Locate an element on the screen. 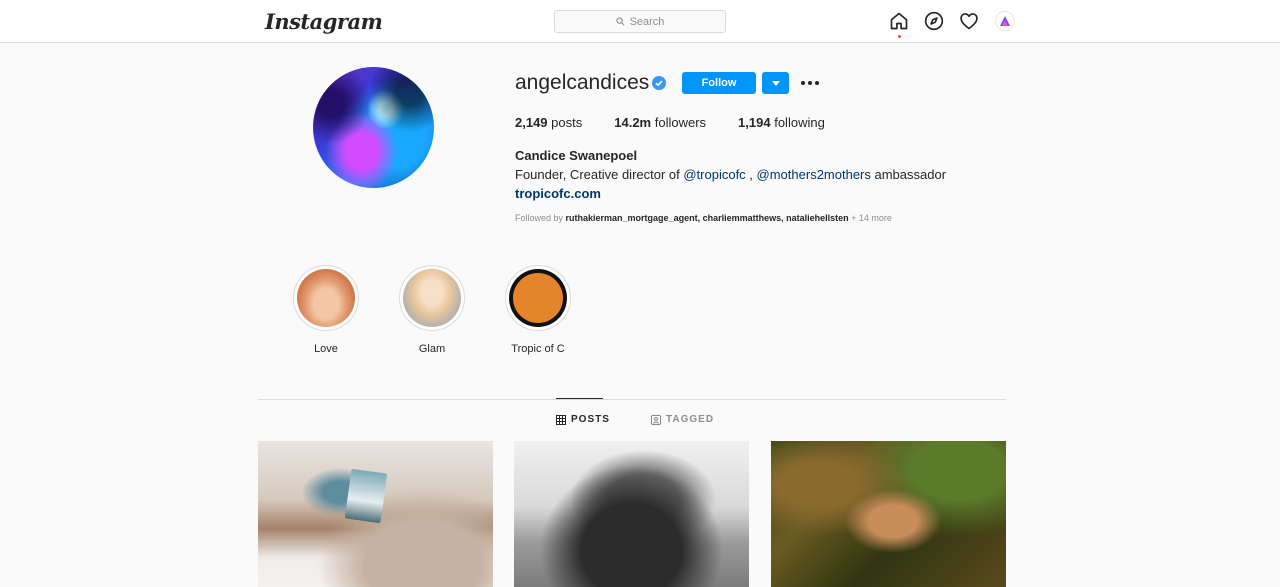 The image size is (1280, 587). chevron-down-icon is located at coordinates (775, 83).